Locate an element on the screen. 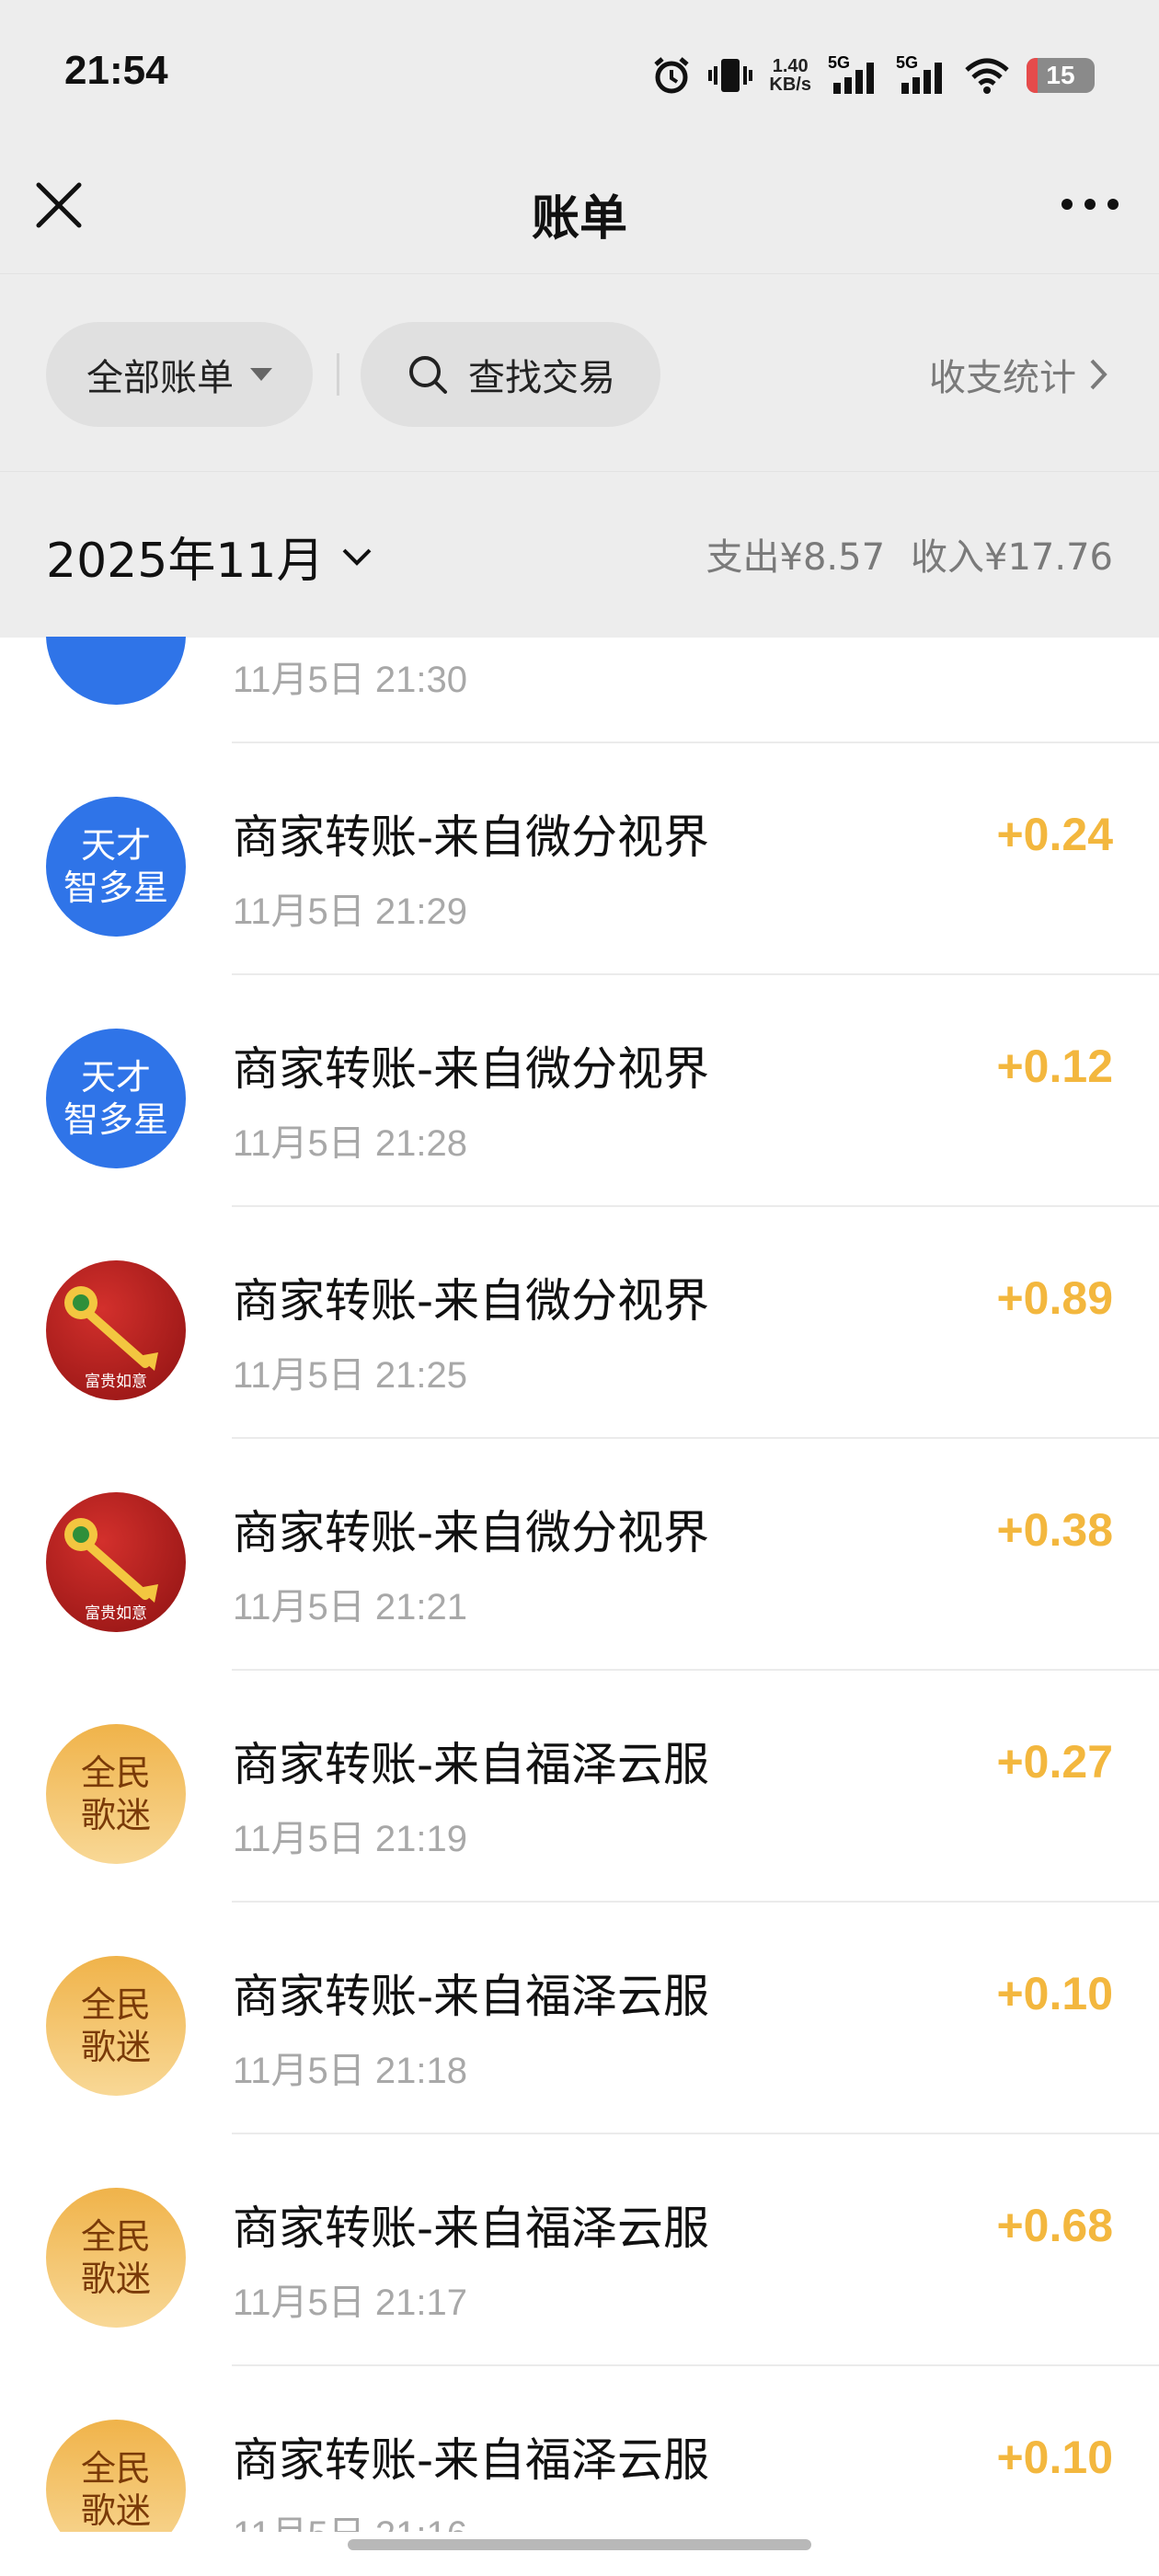  battery-level: 15 is located at coordinates (1060, 75).